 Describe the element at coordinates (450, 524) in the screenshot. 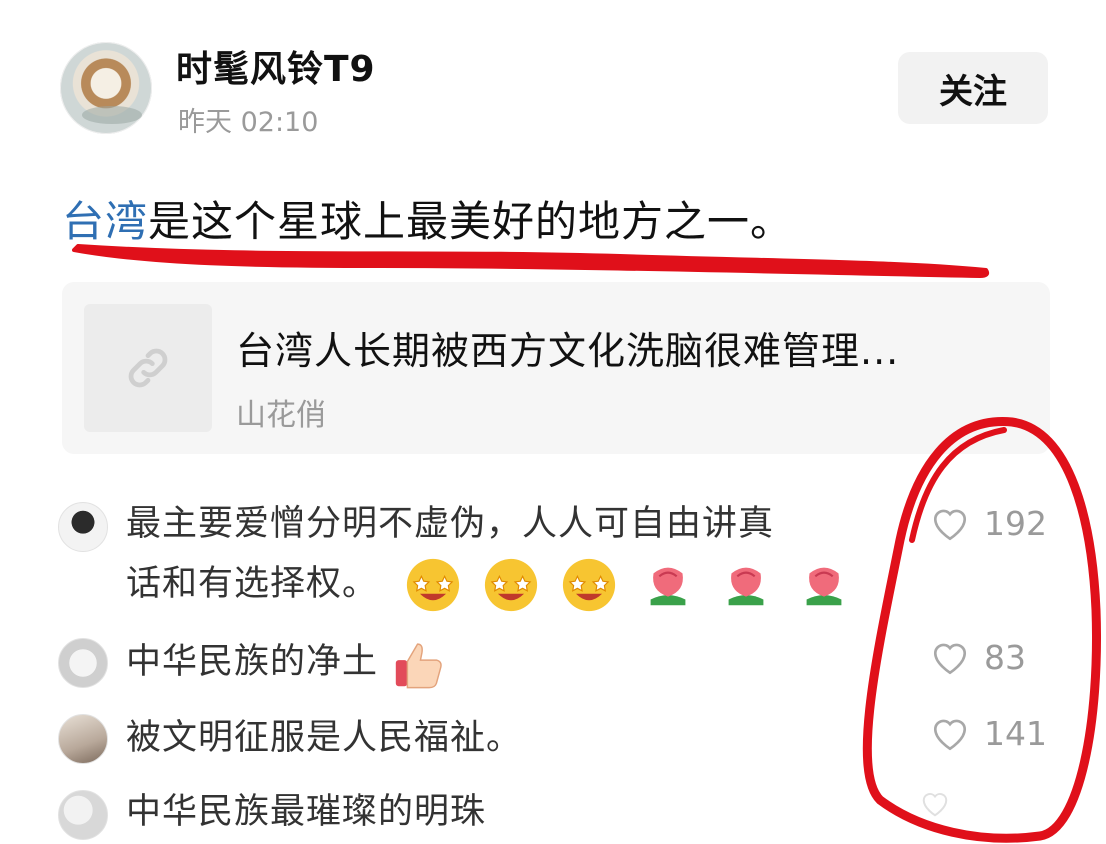

I see `comment-text: 最主要爱憎分明不虚伪，人人可自由讲真` at that location.